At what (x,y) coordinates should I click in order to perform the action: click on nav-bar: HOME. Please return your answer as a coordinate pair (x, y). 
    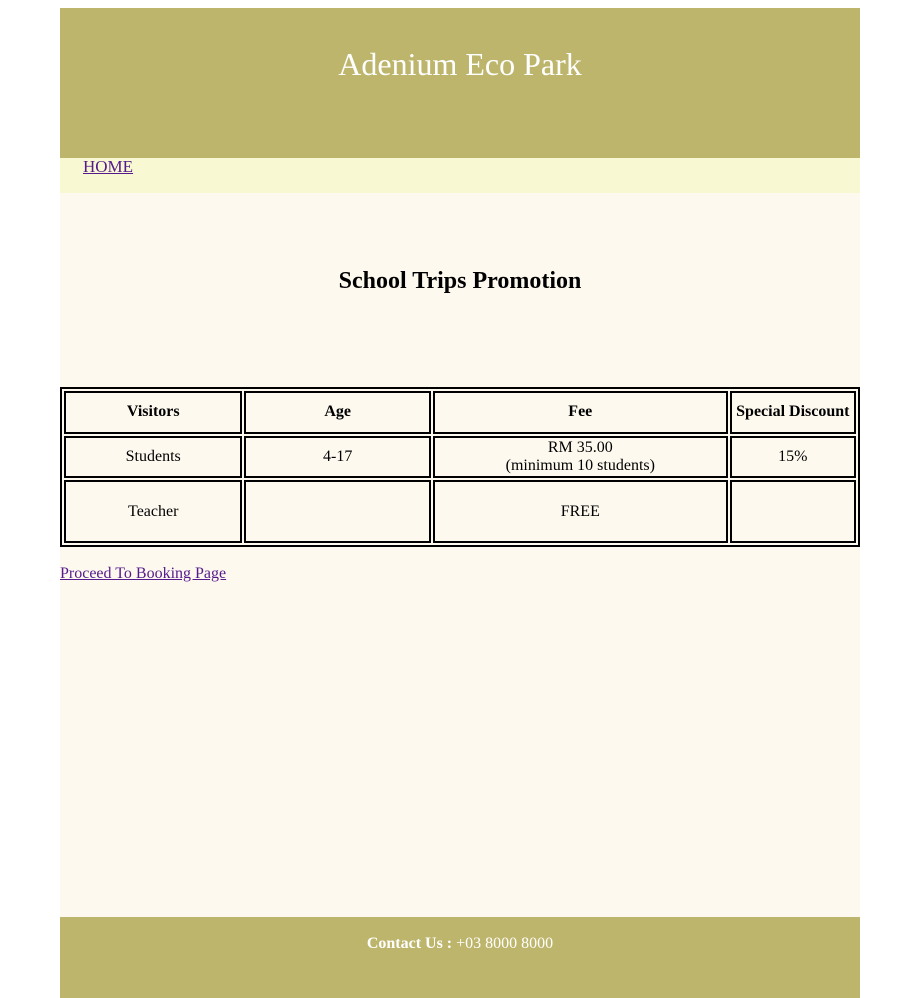
    Looking at the image, I should click on (460, 175).